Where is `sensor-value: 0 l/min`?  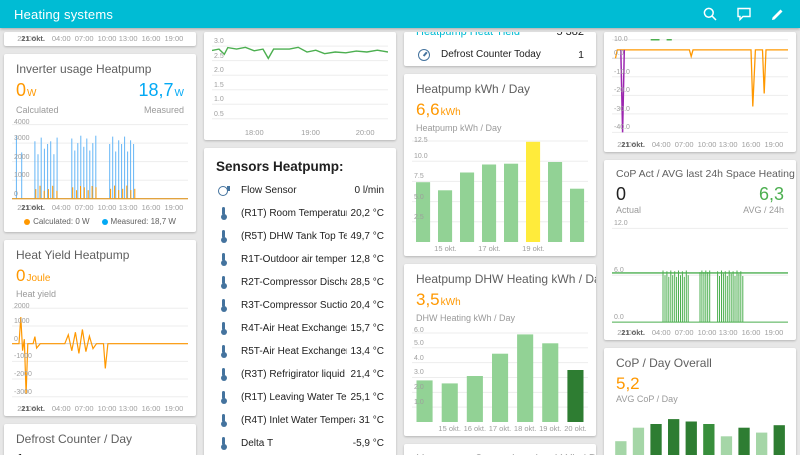
sensor-value: 0 l/min is located at coordinates (369, 190).